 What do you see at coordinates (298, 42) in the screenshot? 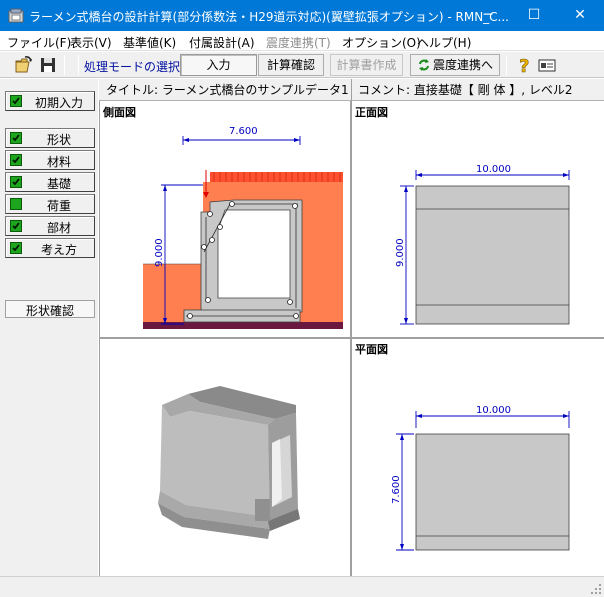
I see `menu-seismic-link: 震度連携(T)` at bounding box center [298, 42].